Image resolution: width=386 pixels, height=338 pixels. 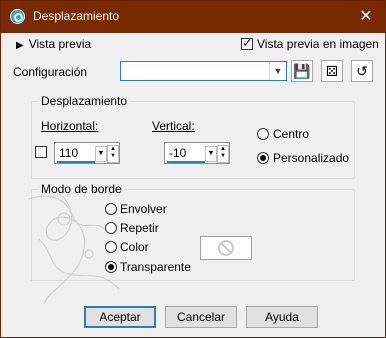 I want to click on color-radio, so click(x=111, y=247).